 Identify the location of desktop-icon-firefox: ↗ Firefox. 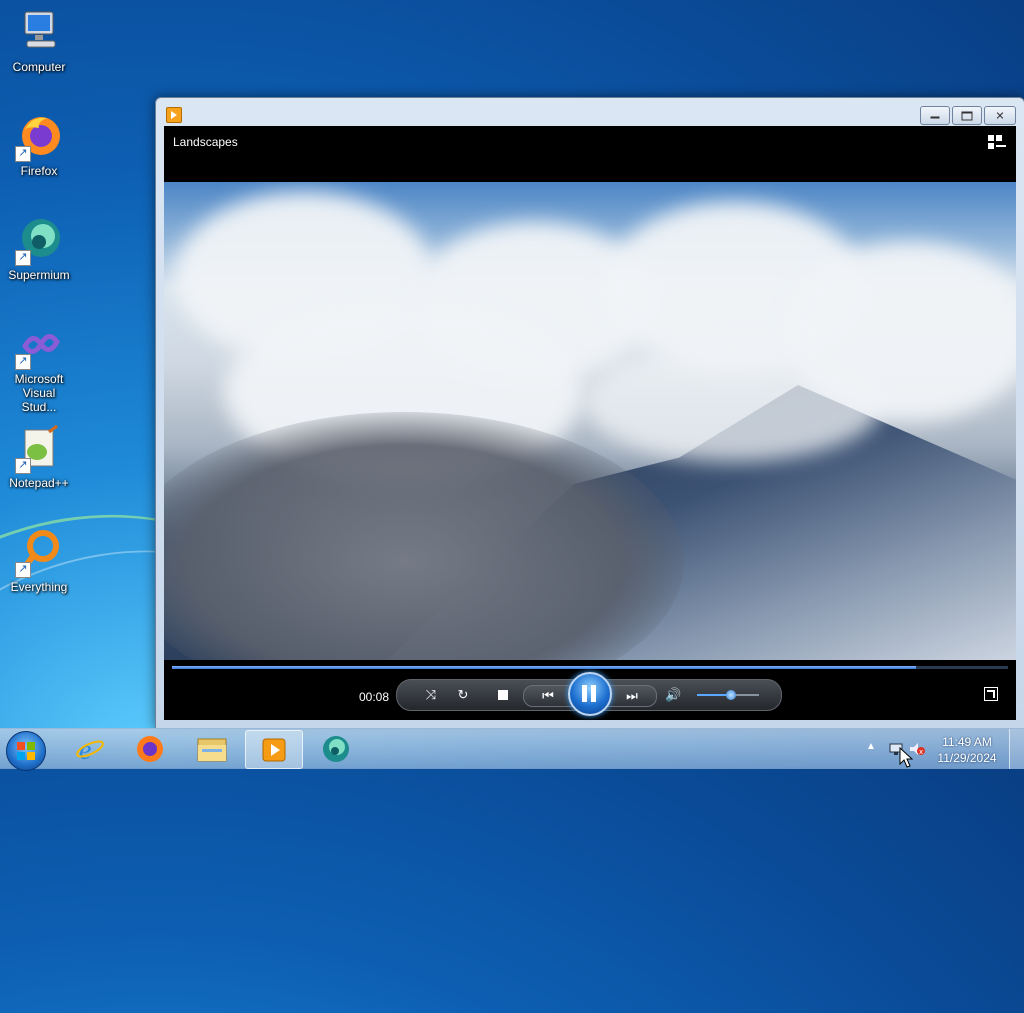
(39, 145).